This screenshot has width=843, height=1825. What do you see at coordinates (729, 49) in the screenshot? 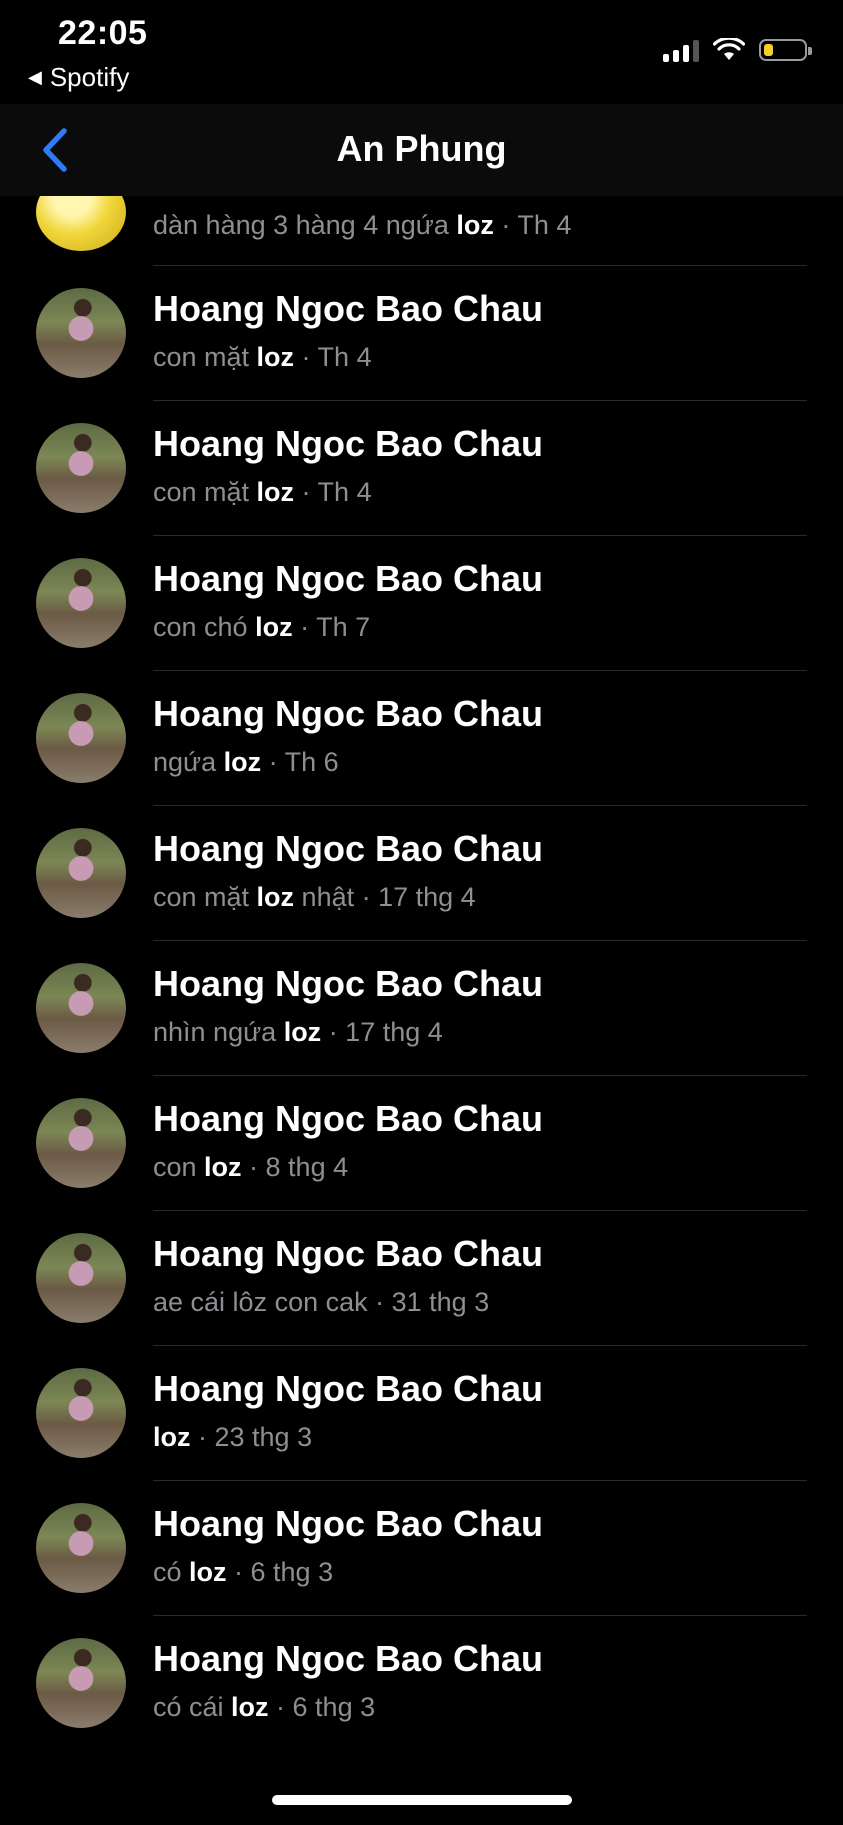
I see `wifi-icon` at bounding box center [729, 49].